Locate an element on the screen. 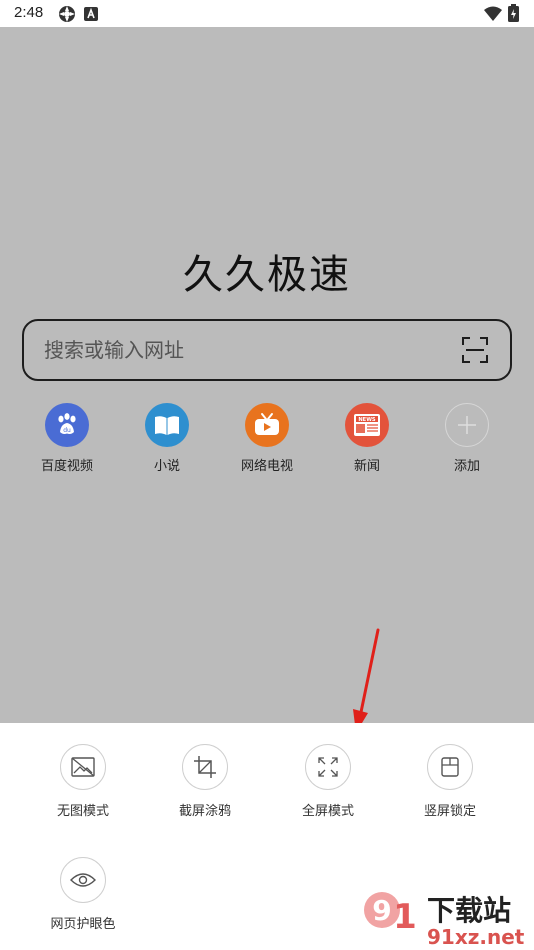 This screenshot has height=950, width=534. svg-text: du is located at coordinates (67, 430).